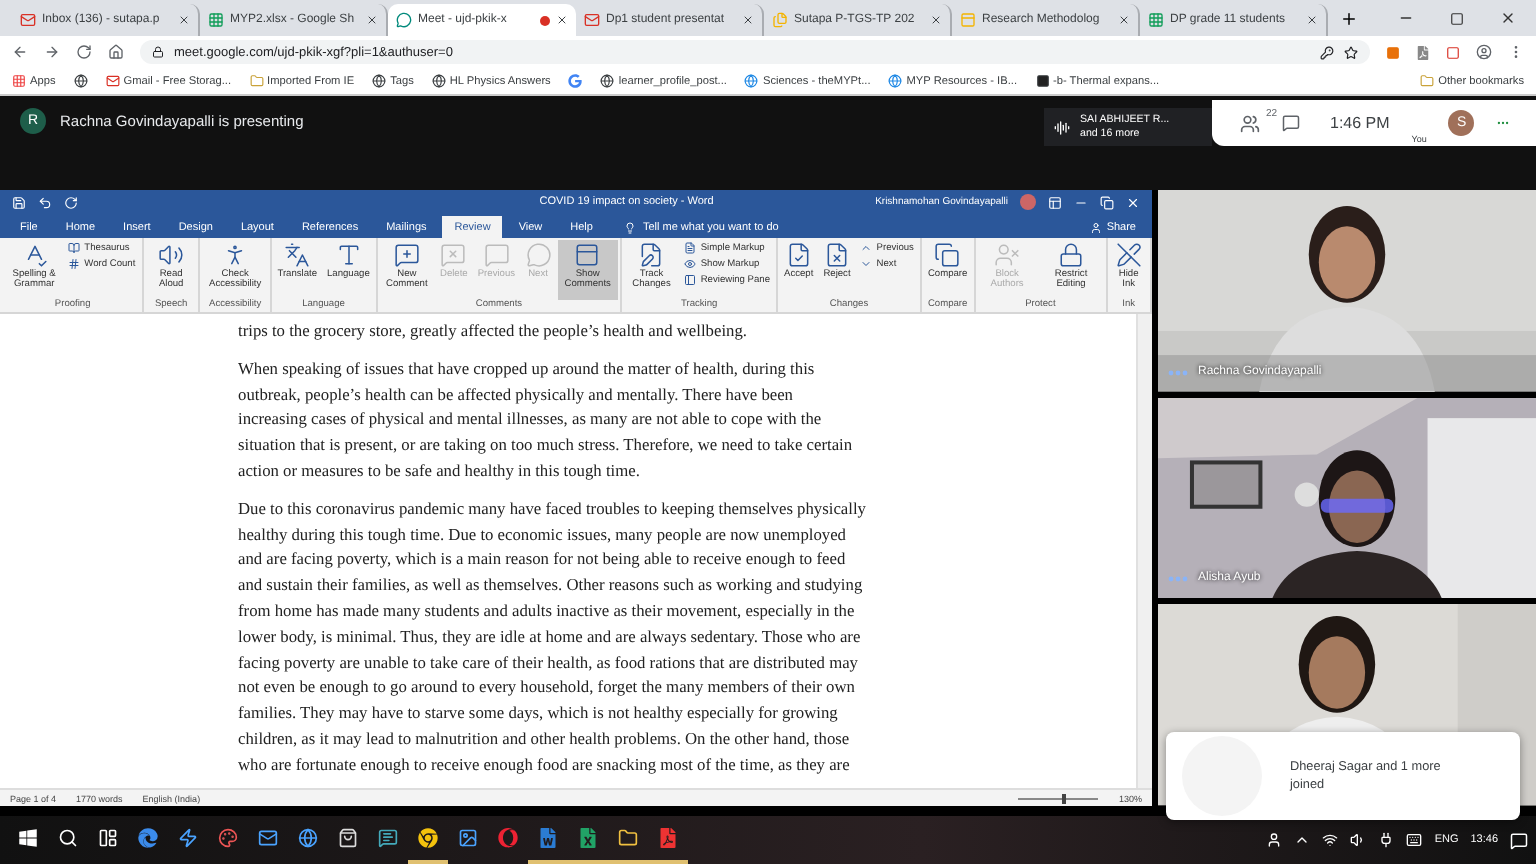  I want to click on search-icon, so click(68, 838).